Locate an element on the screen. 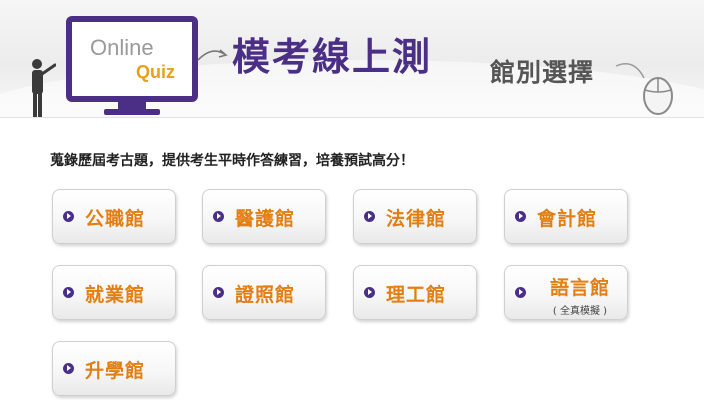  category-button-law: 法律館 is located at coordinates (415, 216).